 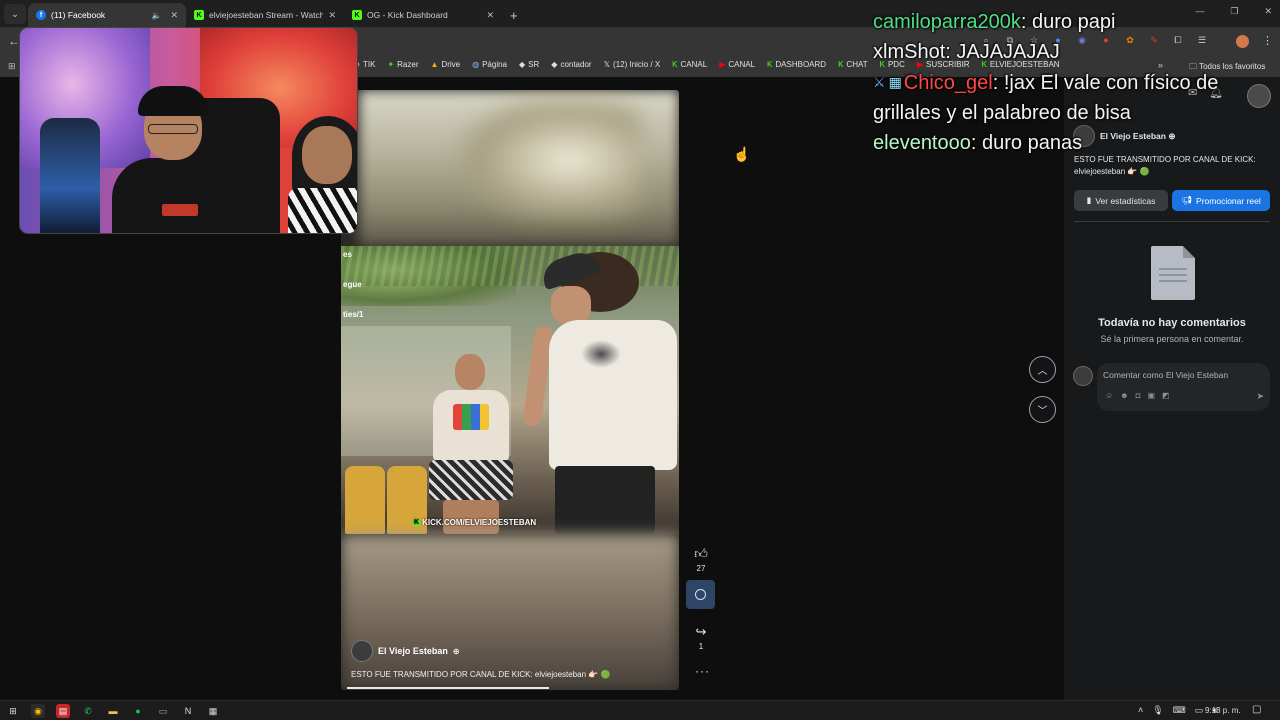 What do you see at coordinates (1256, 709) in the screenshot?
I see `notification-icon: ▢` at bounding box center [1256, 709].